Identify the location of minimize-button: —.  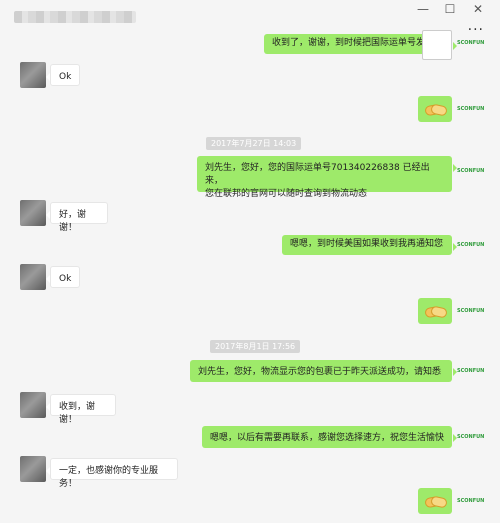
(423, 11).